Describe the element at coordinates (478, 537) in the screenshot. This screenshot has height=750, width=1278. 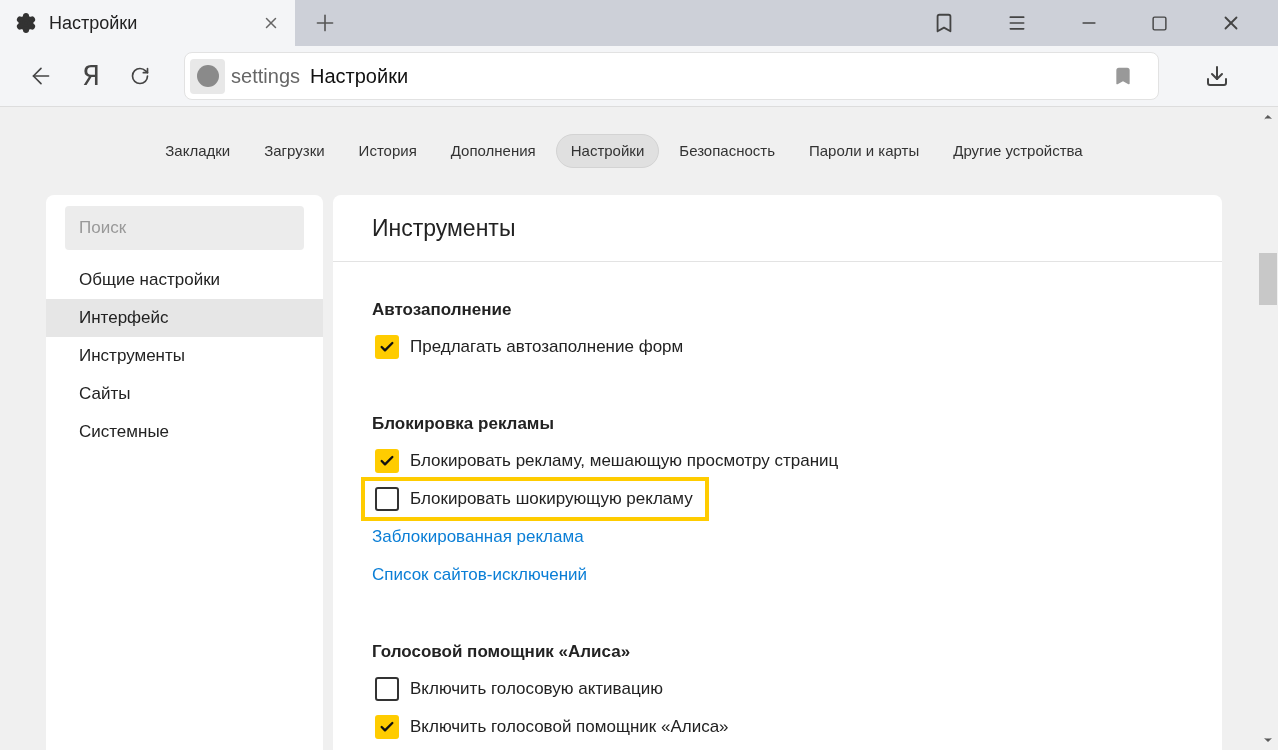
I see `settings-link: Заблокированная реклама` at that location.